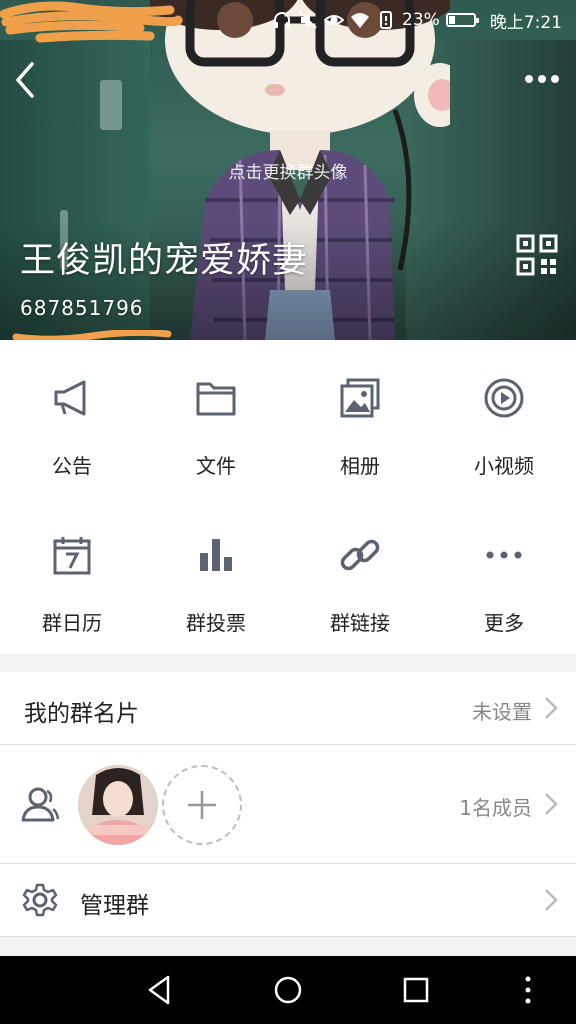 The height and width of the screenshot is (1024, 576). I want to click on photo-album-icon, so click(360, 398).